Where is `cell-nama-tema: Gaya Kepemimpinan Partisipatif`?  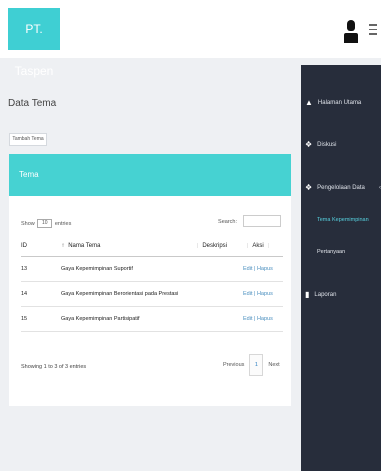
cell-nama-tema: Gaya Kepemimpinan Partisipatif is located at coordinates (127, 319).